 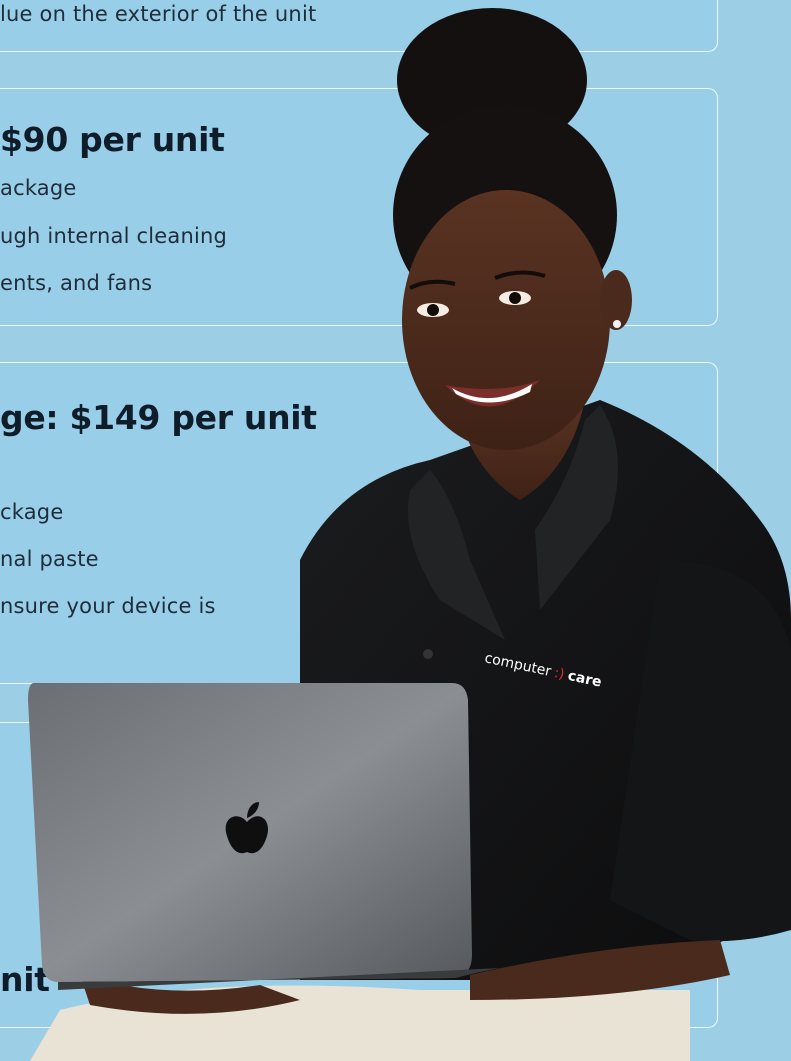 I want to click on face, so click(x=506, y=320).